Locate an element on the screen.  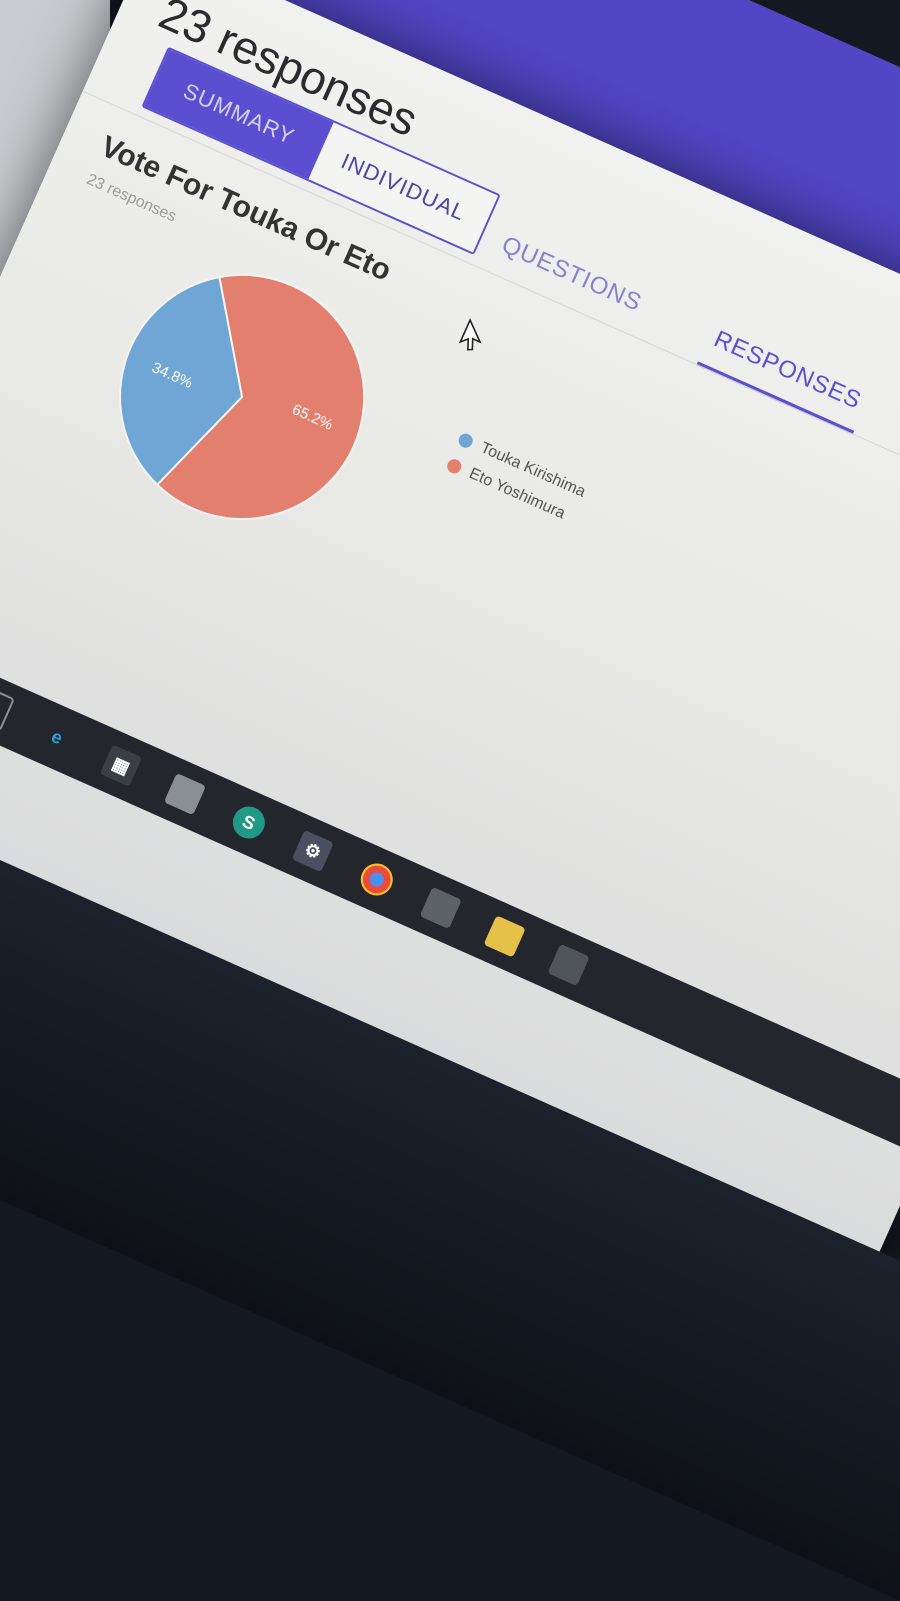
legend-swatch-touka is located at coordinates (465, 440).